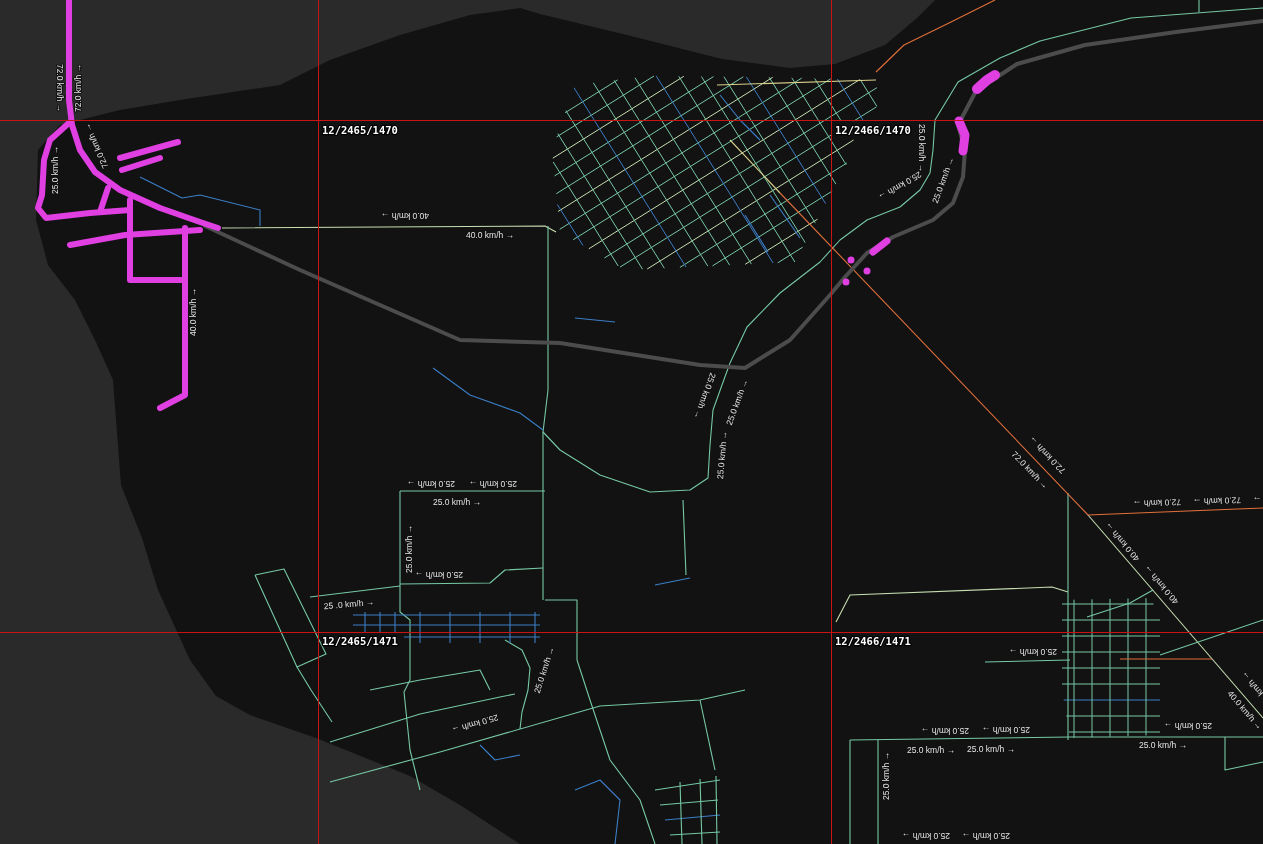 This screenshot has width=1263, height=844. I want to click on tile-coordinate-label: 12/2466/1471, so click(873, 641).